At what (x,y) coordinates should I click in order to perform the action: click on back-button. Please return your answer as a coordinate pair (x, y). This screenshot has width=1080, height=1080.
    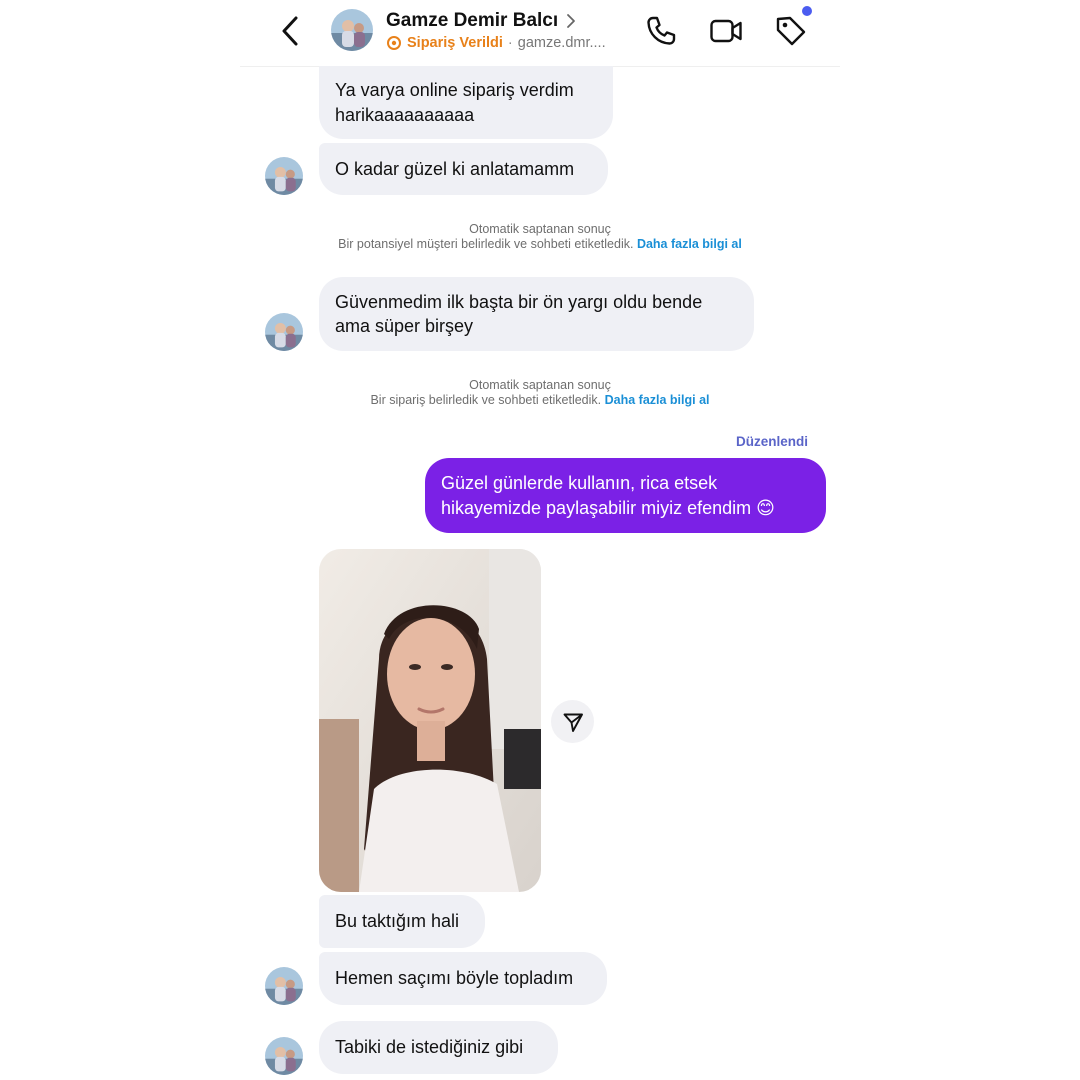
    Looking at the image, I should click on (291, 31).